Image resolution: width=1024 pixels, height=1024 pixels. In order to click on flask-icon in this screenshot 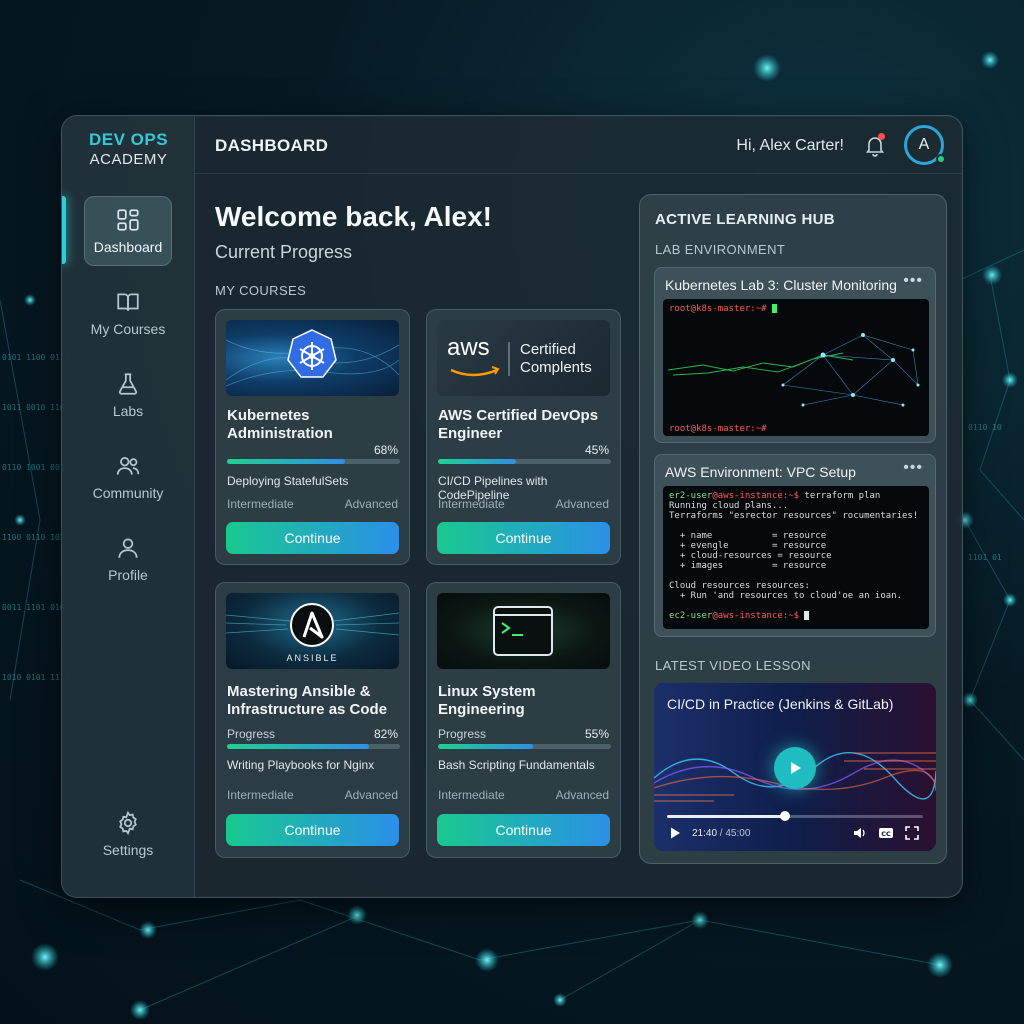, I will do `click(128, 384)`.